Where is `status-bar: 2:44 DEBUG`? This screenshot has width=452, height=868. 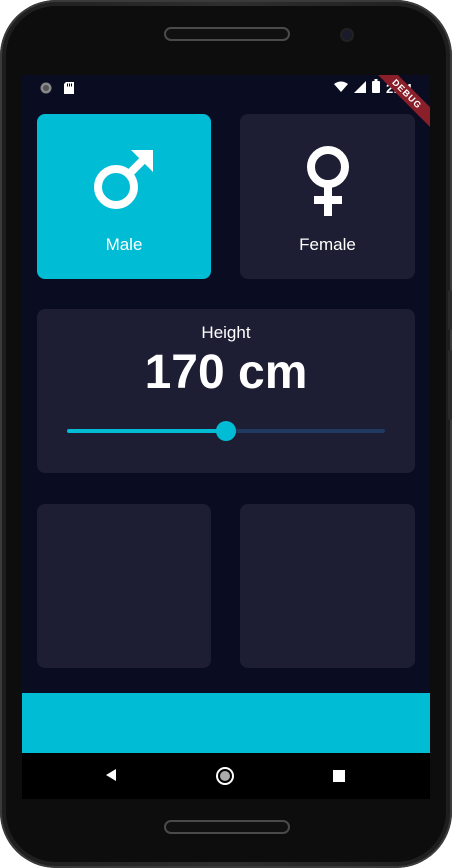
status-bar: 2:44 DEBUG is located at coordinates (226, 103).